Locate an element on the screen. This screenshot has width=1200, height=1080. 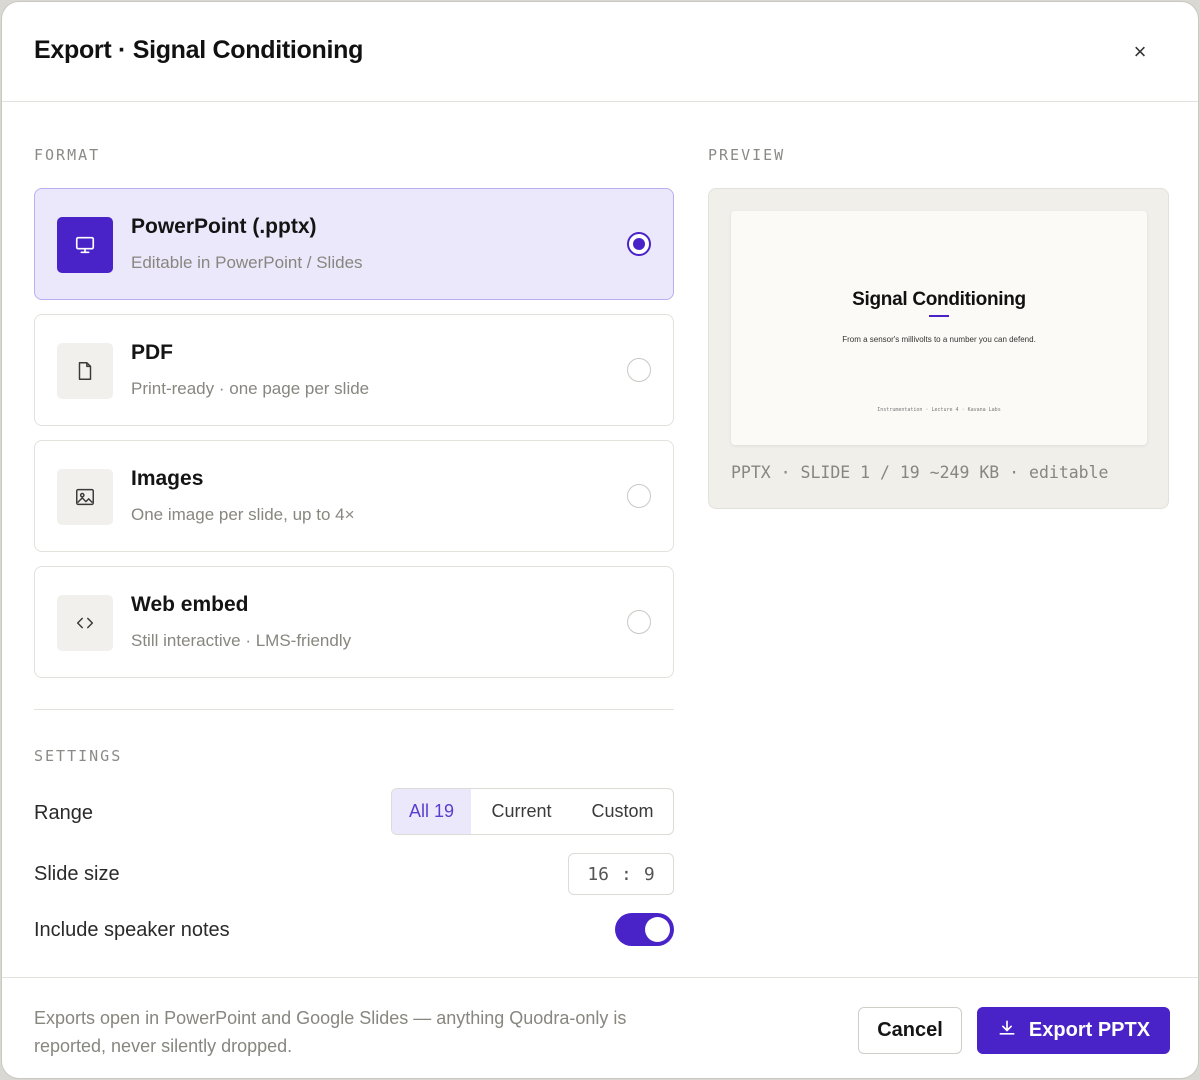
section-divider is located at coordinates (354, 709).